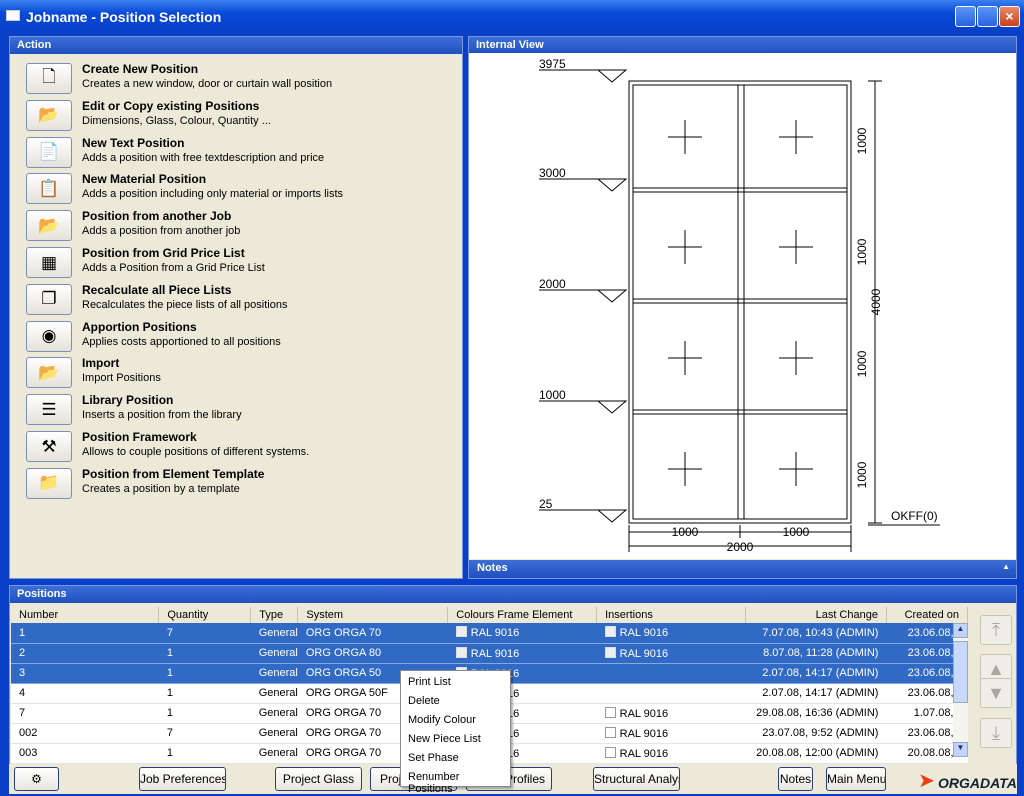 This screenshot has width=1024, height=796. Describe the element at coordinates (372, 653) in the screenshot. I see `cell-system: ORG ORGA 80` at that location.